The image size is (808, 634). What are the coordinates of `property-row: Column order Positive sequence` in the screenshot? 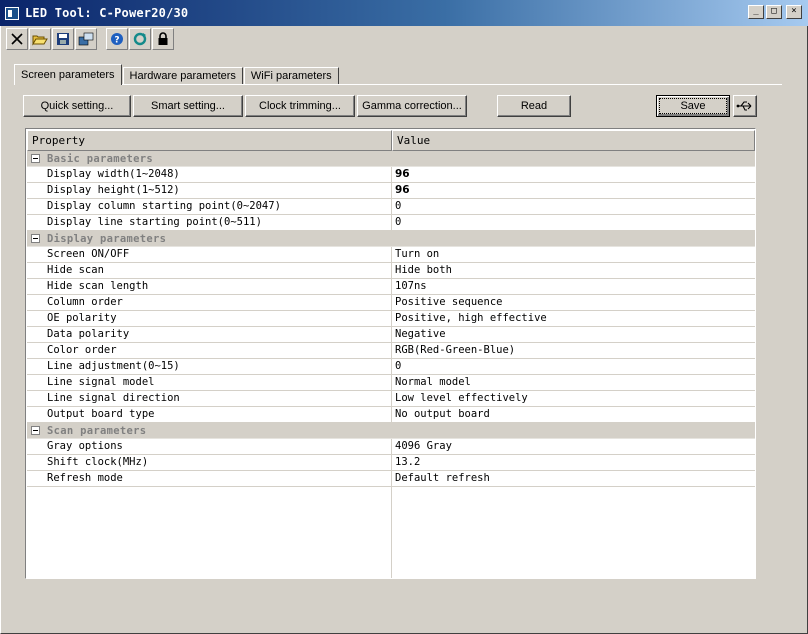 It's located at (391, 303).